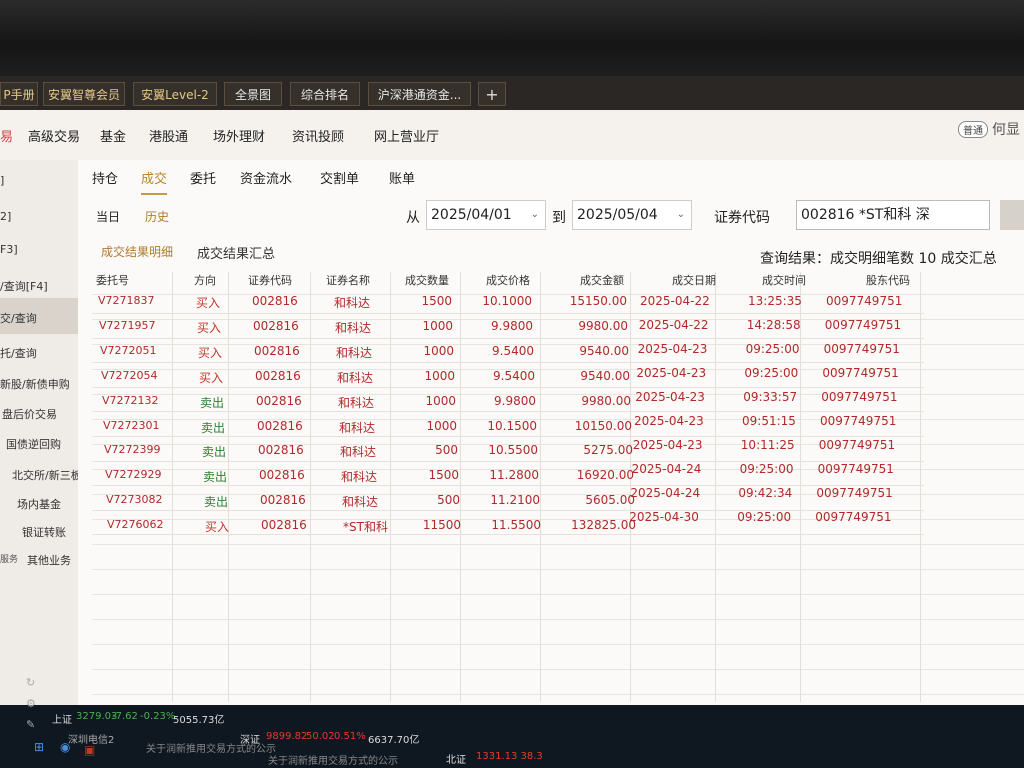  What do you see at coordinates (508, 280) in the screenshot?
I see `column-header-price: 成交价格` at bounding box center [508, 280].